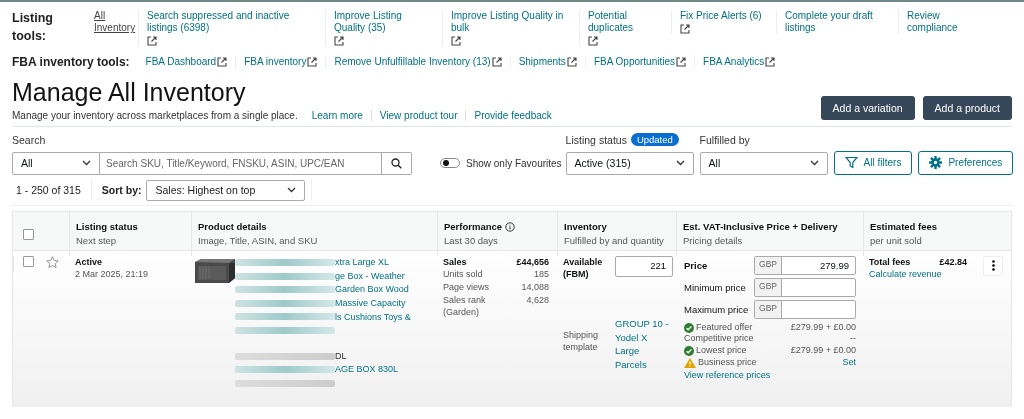  What do you see at coordinates (510, 226) in the screenshot?
I see `info-icon` at bounding box center [510, 226].